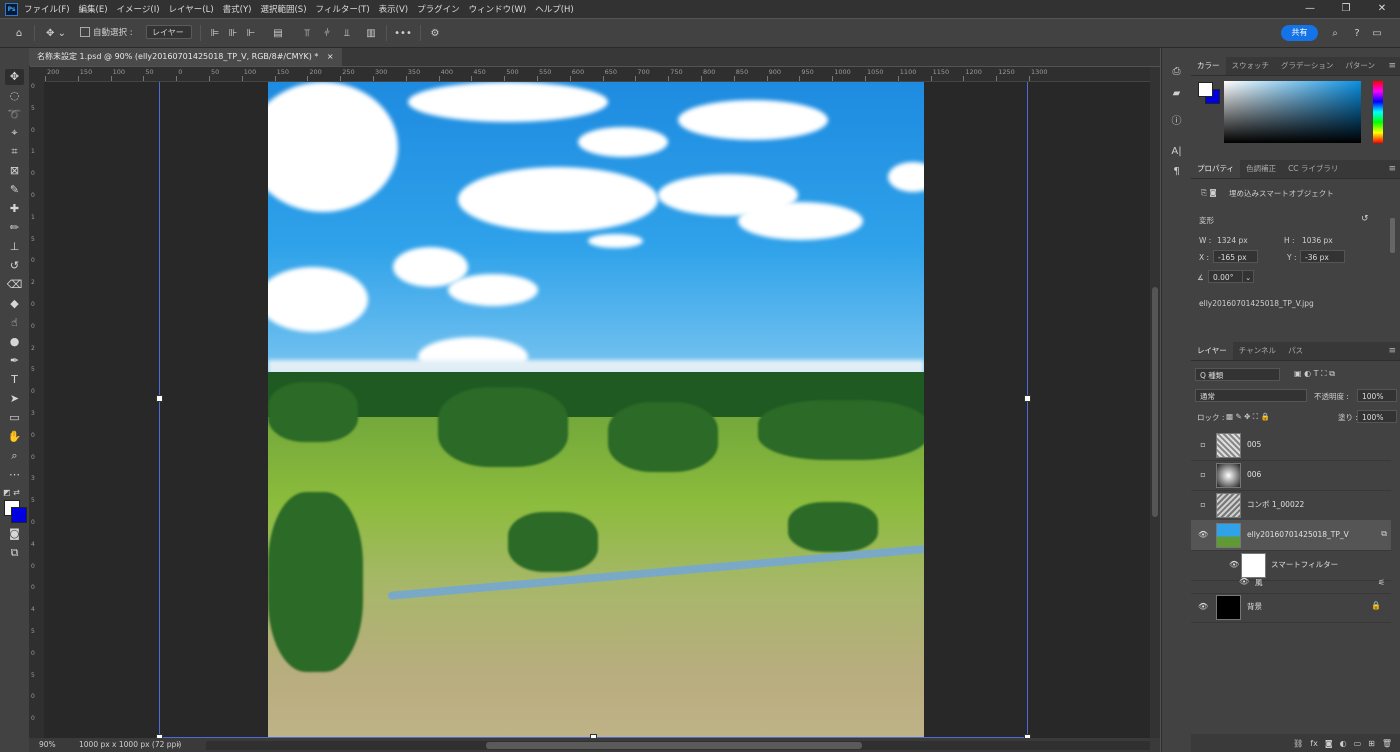  Describe the element at coordinates (278, 33) in the screenshot. I see `distribute-icon: ▤` at that location.